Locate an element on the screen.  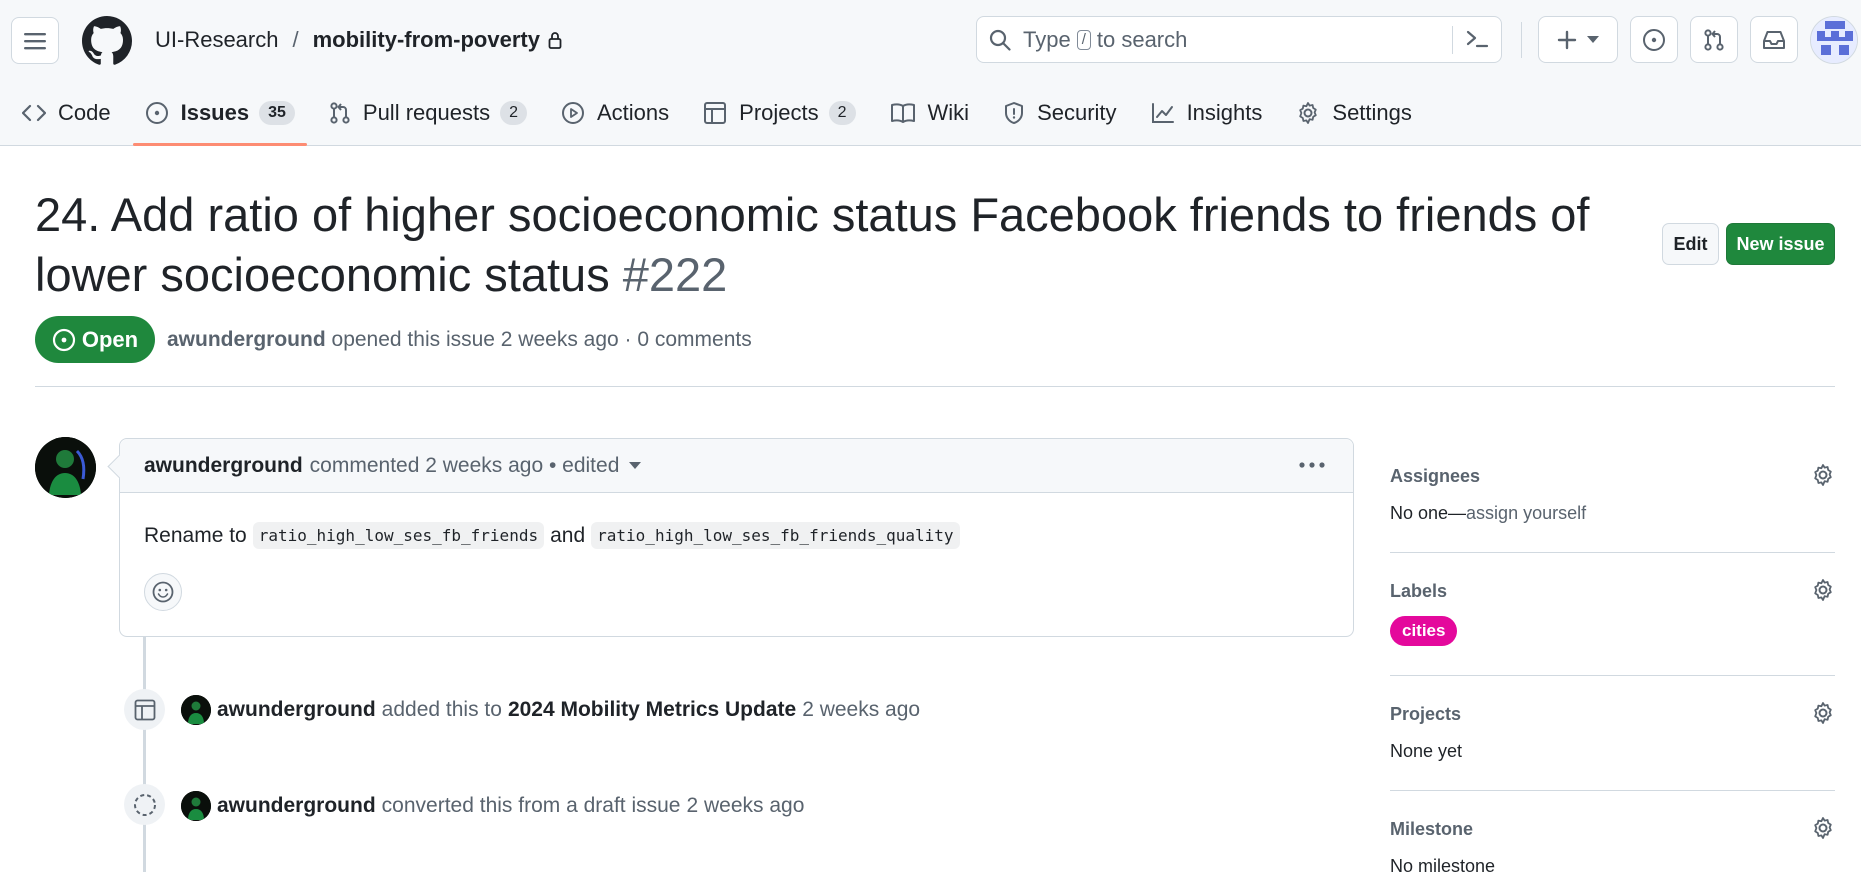
sidebar-heading: Assignees is located at coordinates (1435, 476).